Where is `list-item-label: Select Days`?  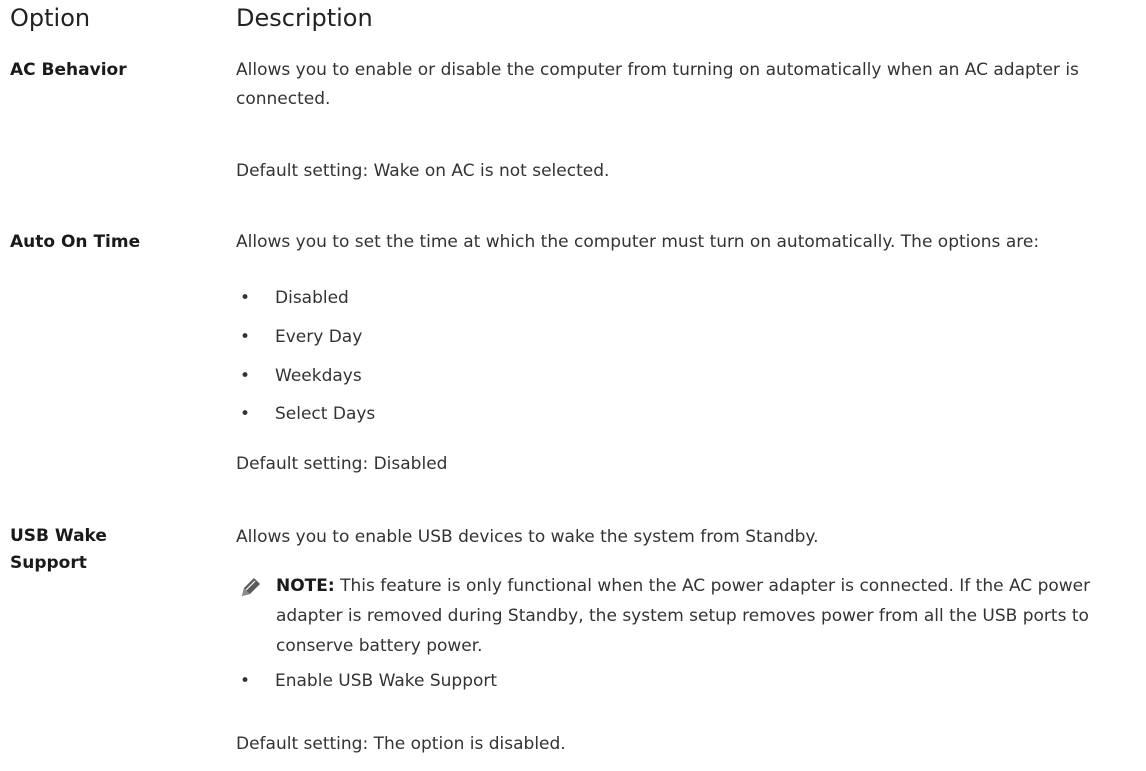 list-item-label: Select Days is located at coordinates (325, 414).